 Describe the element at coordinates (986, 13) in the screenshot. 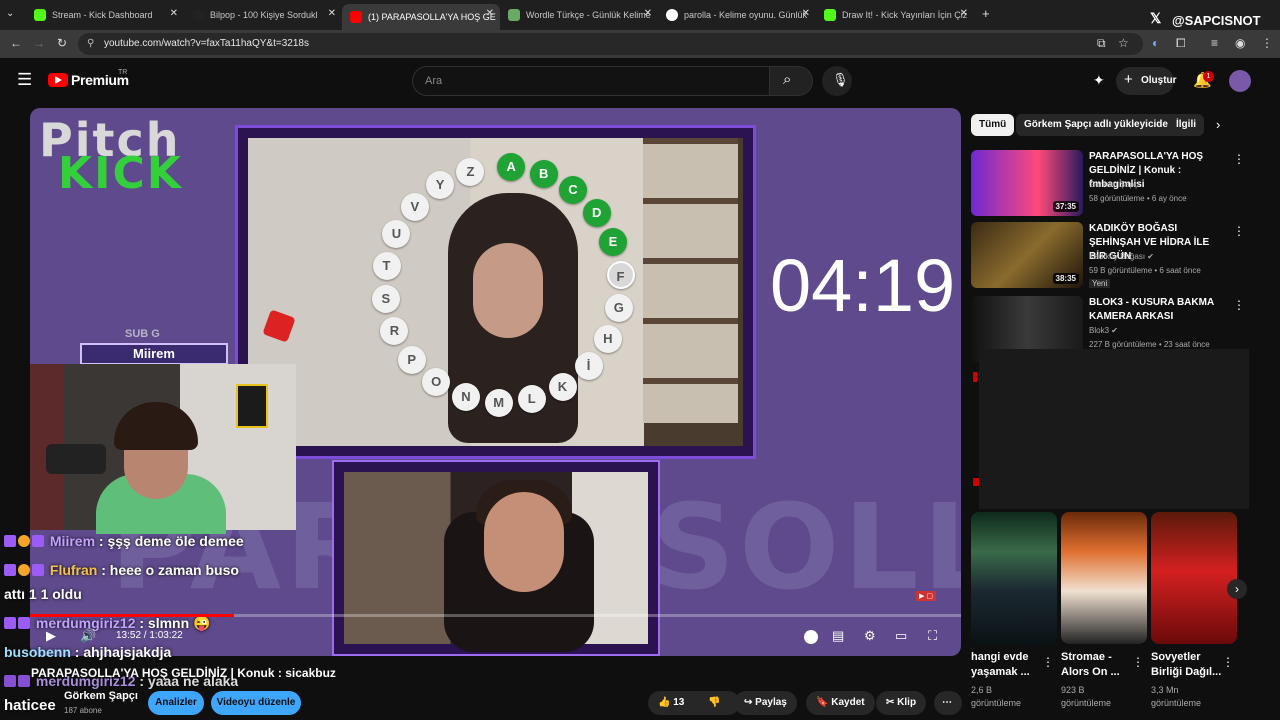

I see `new-tab-plus-icon: +` at that location.